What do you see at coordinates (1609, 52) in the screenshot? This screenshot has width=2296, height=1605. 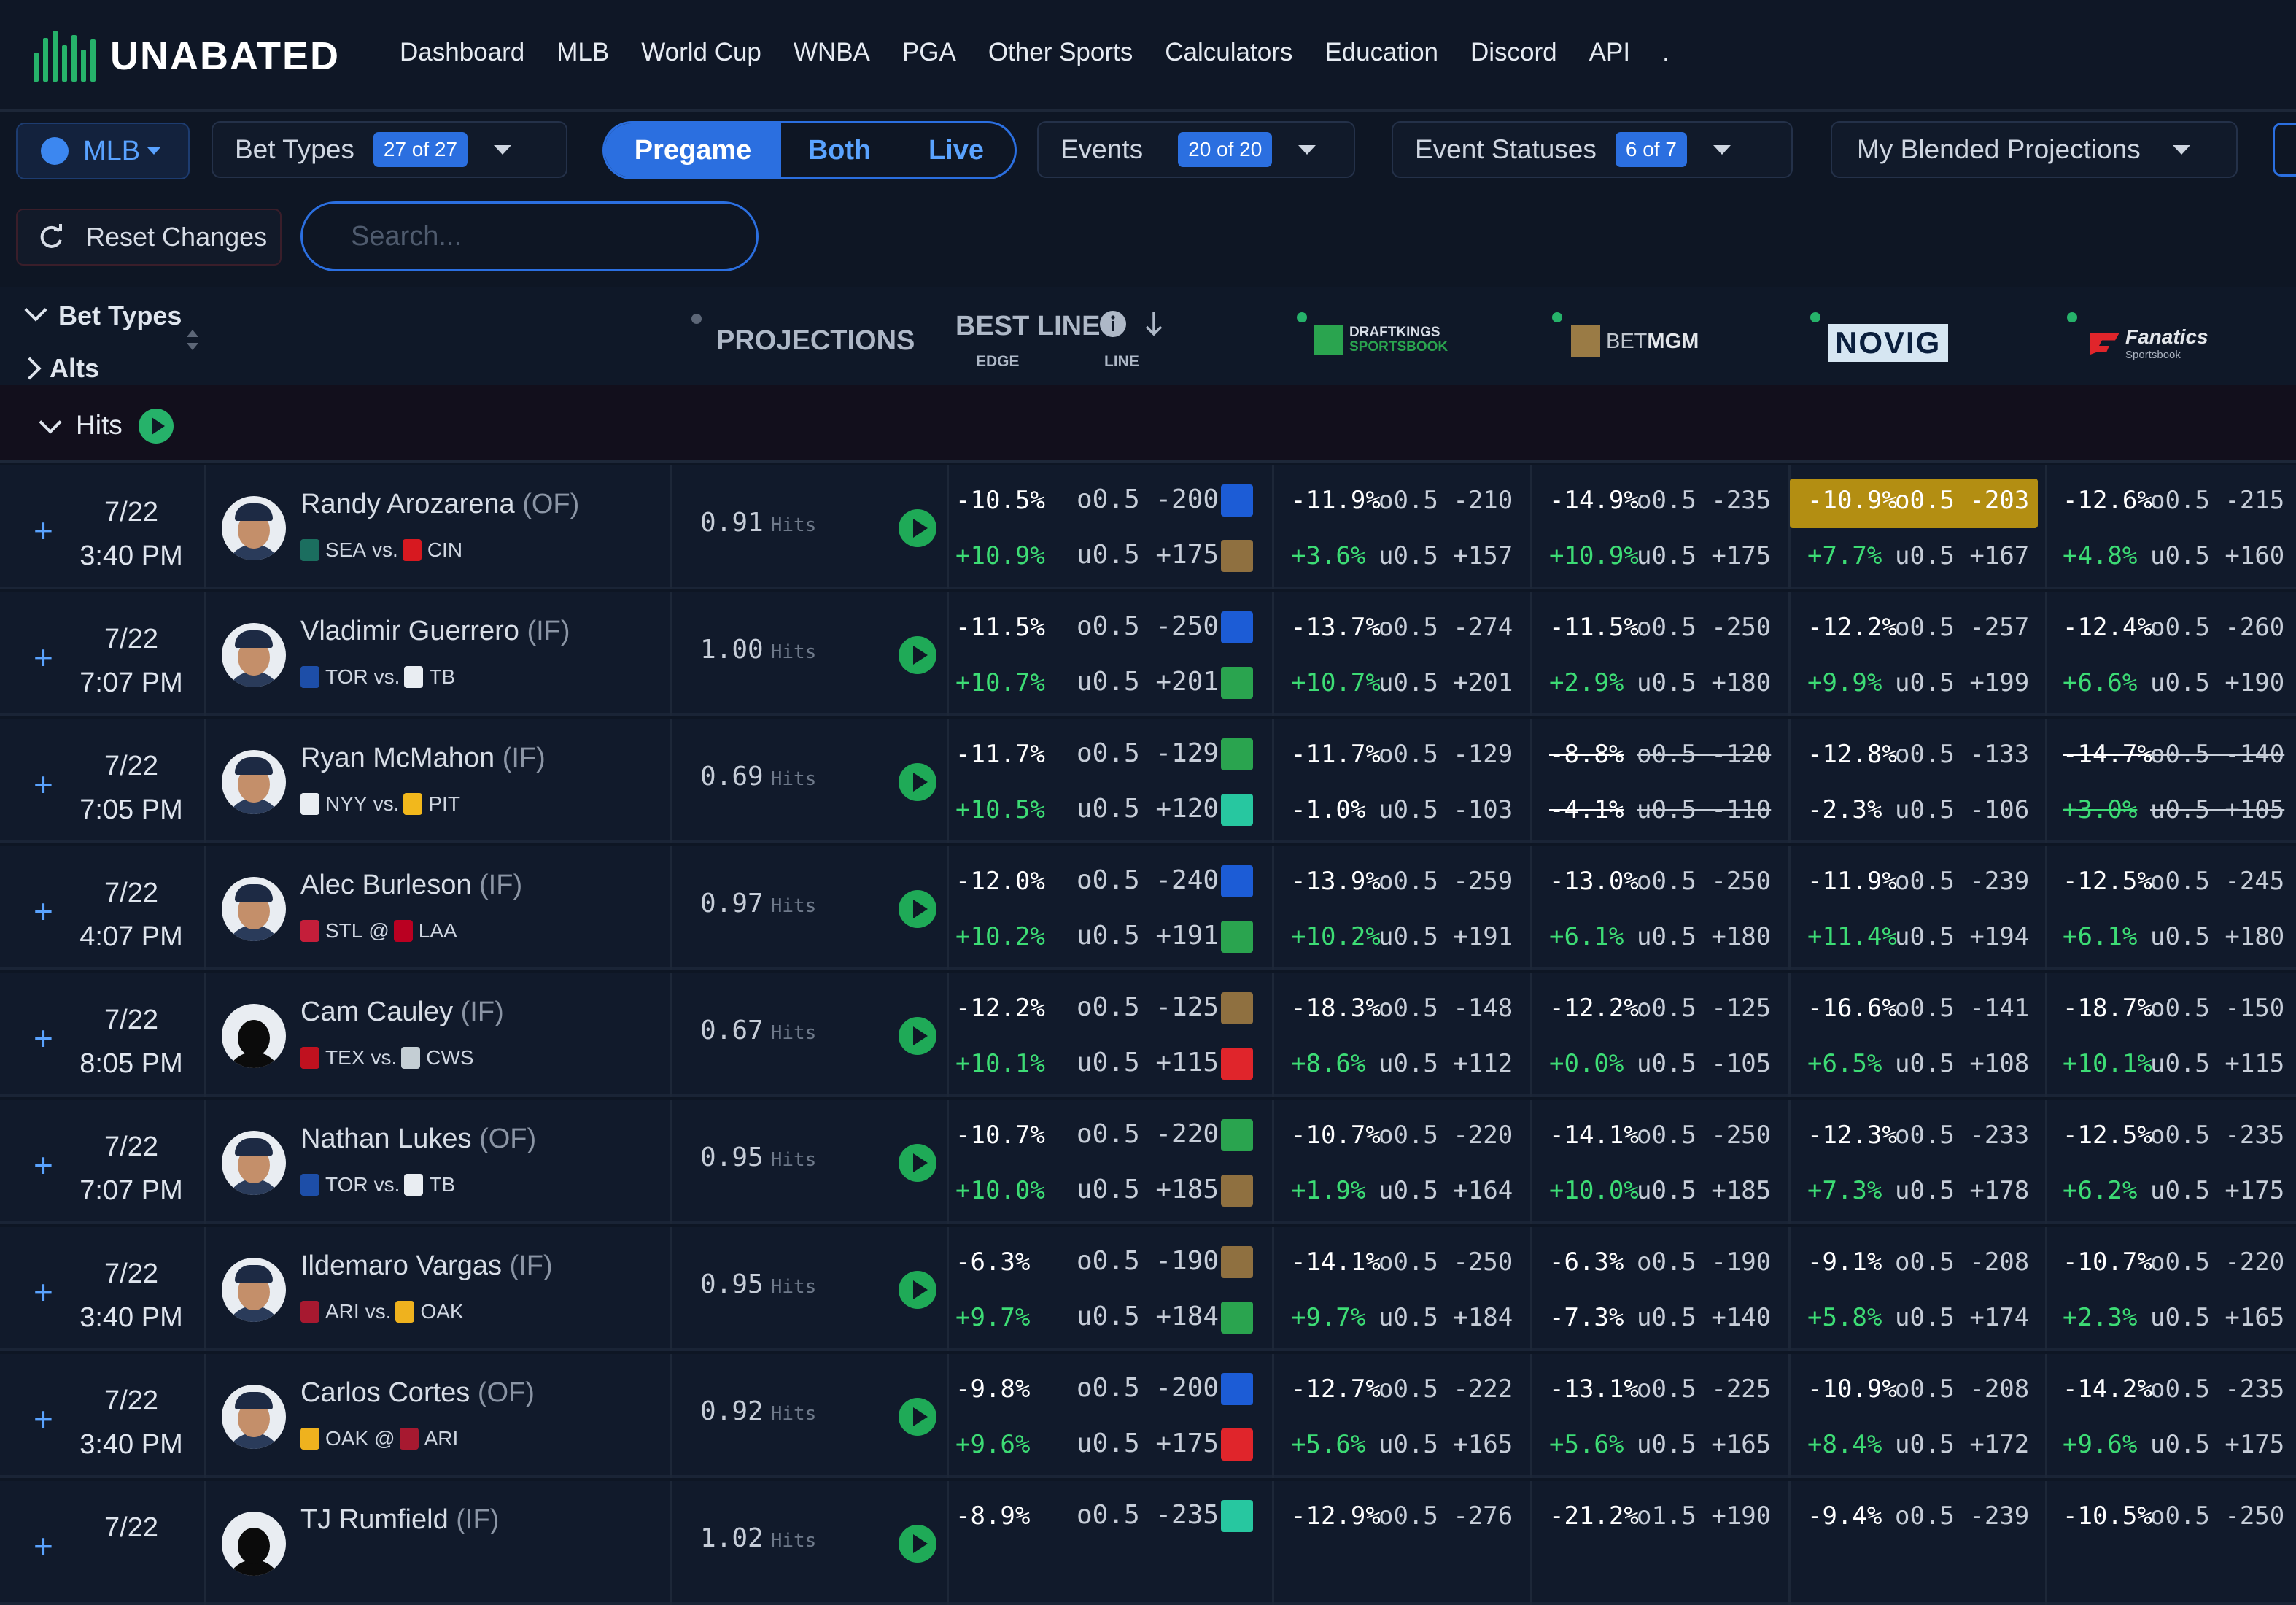 I see `nav-api: API` at bounding box center [1609, 52].